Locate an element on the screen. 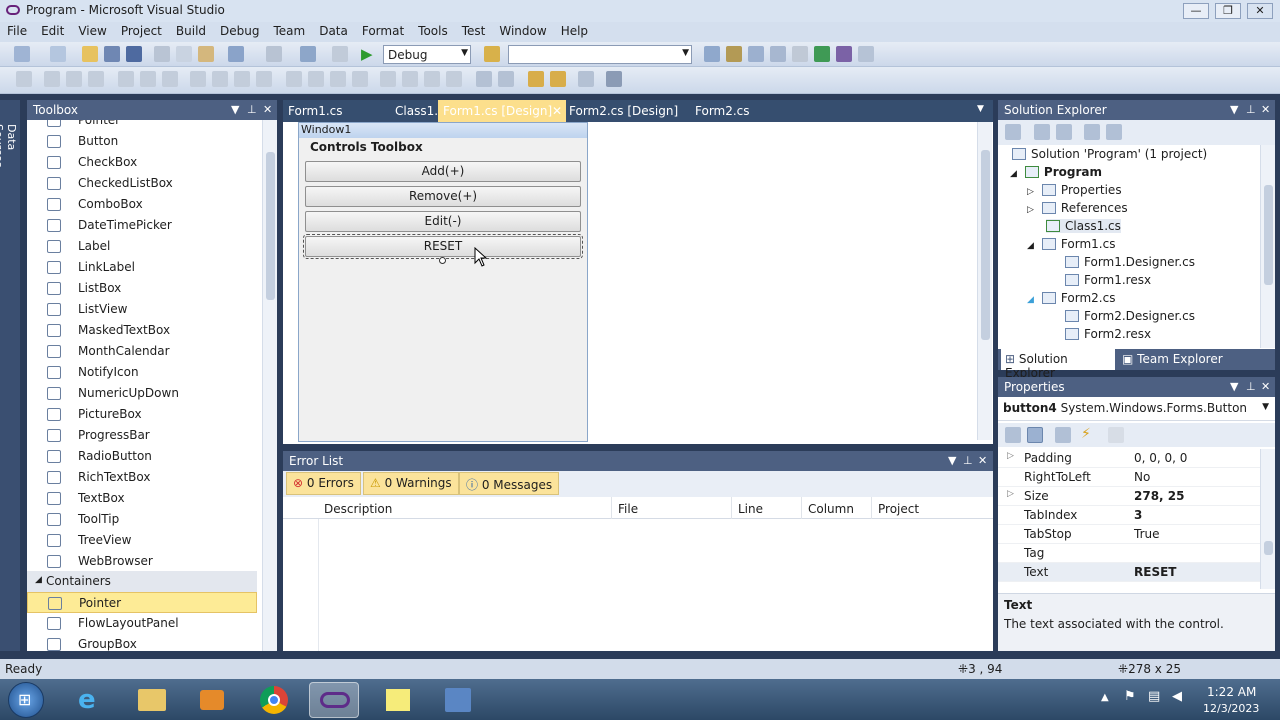 Image resolution: width=1280 pixels, height=720 pixels. column-description: Description is located at coordinates (358, 509).